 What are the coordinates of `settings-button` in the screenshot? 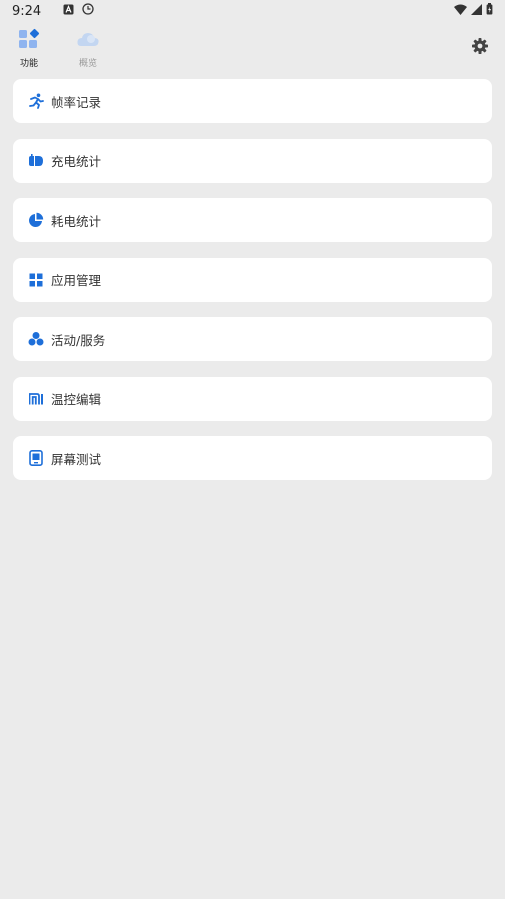 It's located at (480, 46).